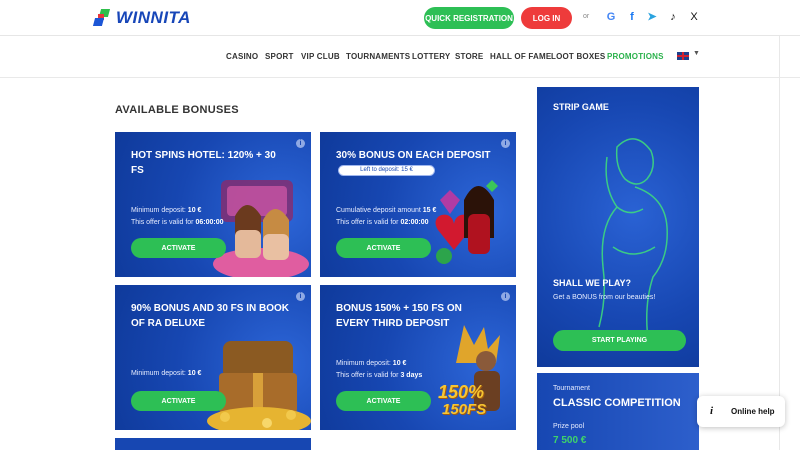 Image resolution: width=800 pixels, height=450 pixels. What do you see at coordinates (683, 56) in the screenshot?
I see `uk-flag-icon` at bounding box center [683, 56].